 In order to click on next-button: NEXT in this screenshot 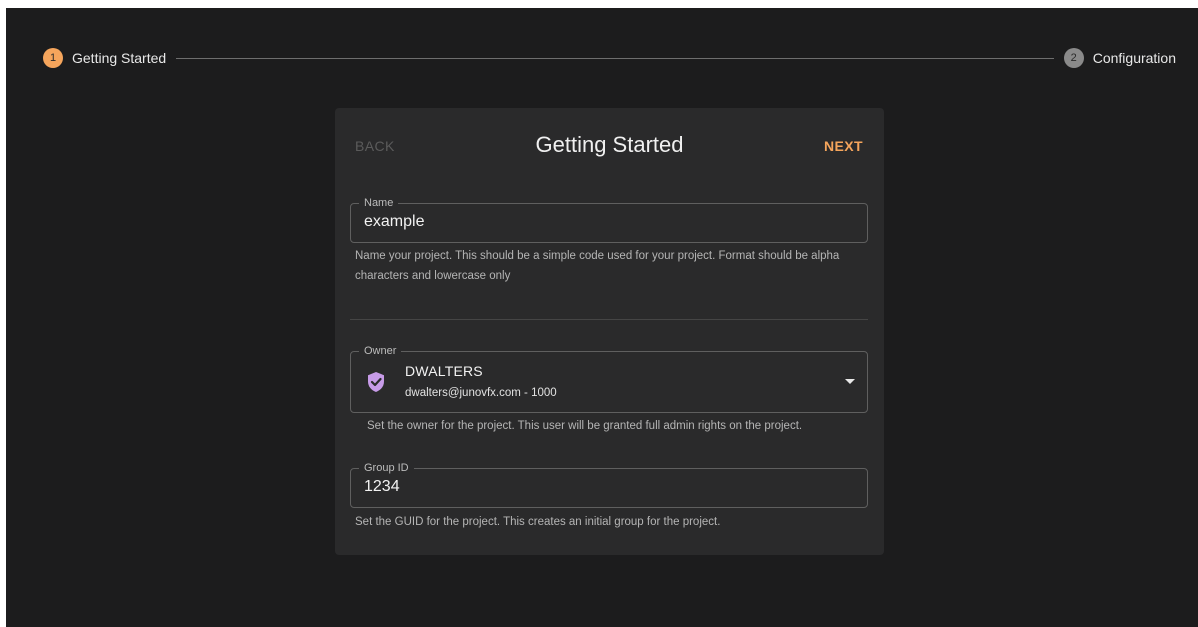, I will do `click(843, 146)`.